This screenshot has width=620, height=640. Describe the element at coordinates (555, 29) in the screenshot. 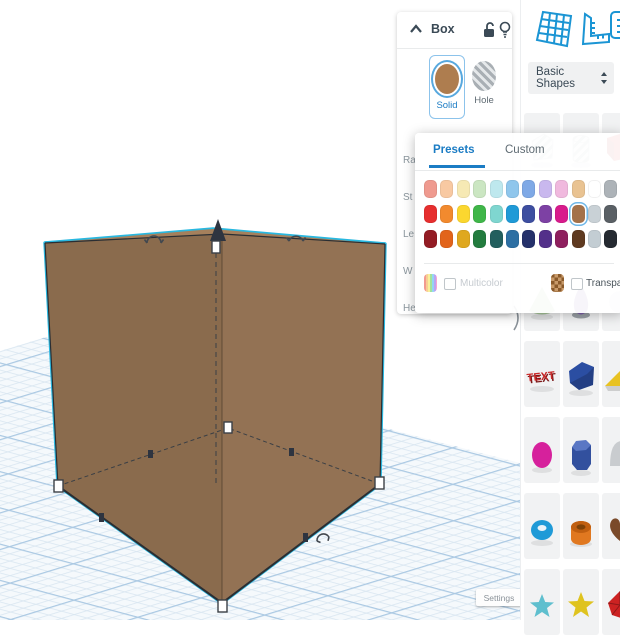

I see `workplane-icon` at that location.